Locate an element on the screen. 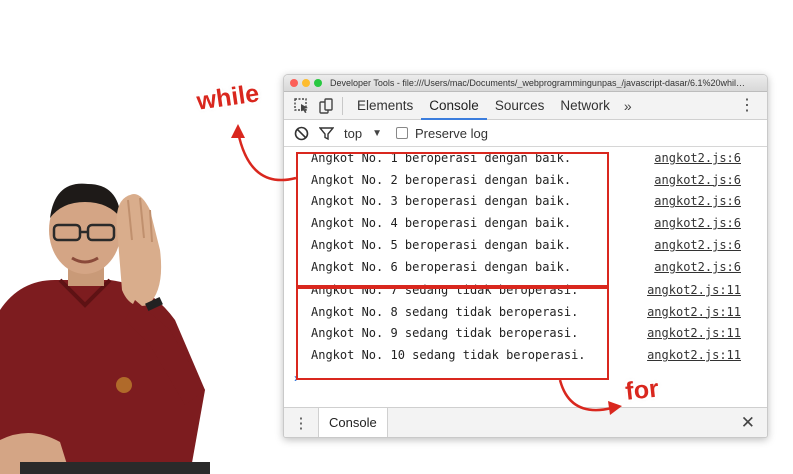 This screenshot has width=793, height=474. preserve-log-label: Preserve log is located at coordinates (451, 133).